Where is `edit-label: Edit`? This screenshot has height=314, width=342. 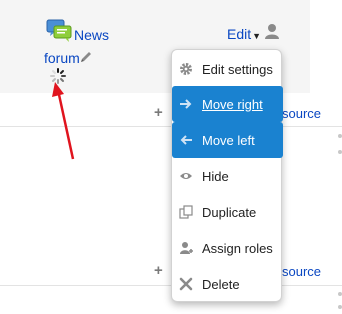 edit-label: Edit is located at coordinates (239, 34).